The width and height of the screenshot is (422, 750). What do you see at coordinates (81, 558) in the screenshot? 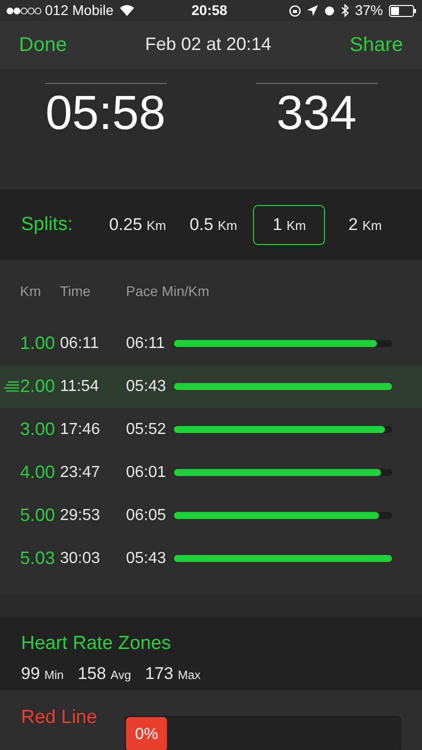
I see `time-value: 30:03` at bounding box center [81, 558].